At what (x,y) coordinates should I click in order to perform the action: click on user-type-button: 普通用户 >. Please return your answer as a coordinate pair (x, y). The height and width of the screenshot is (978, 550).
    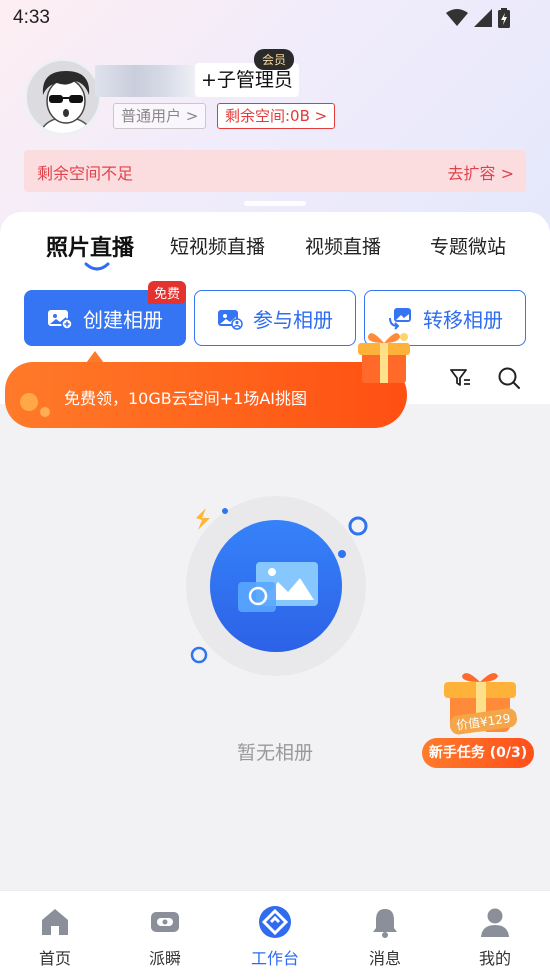
    Looking at the image, I should click on (160, 116).